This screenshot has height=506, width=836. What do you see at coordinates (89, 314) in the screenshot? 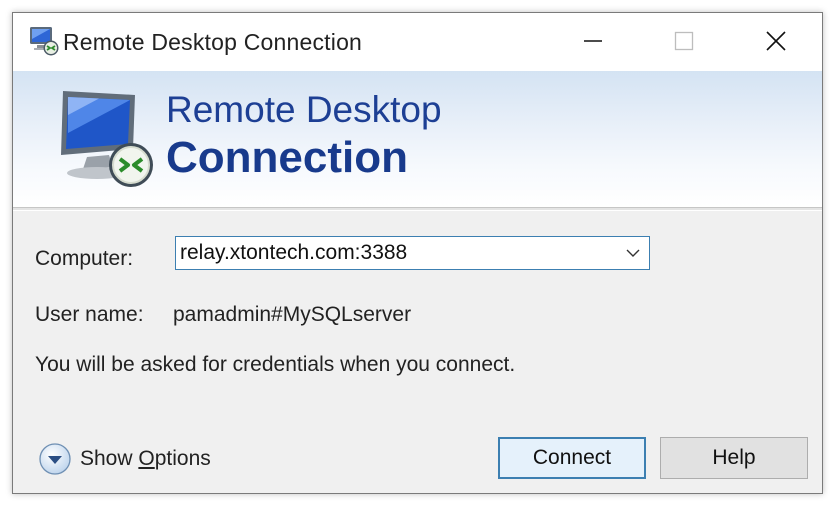
I see `user-name-label: User name:` at bounding box center [89, 314].